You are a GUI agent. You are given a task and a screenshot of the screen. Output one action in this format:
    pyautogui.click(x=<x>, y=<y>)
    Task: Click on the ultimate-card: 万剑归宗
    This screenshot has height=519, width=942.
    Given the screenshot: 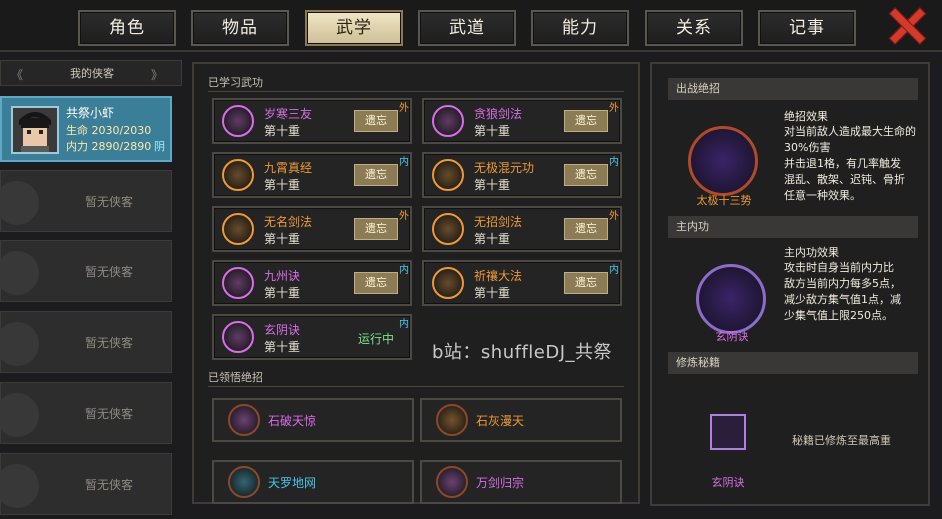 What is the action you would take?
    pyautogui.click(x=521, y=482)
    